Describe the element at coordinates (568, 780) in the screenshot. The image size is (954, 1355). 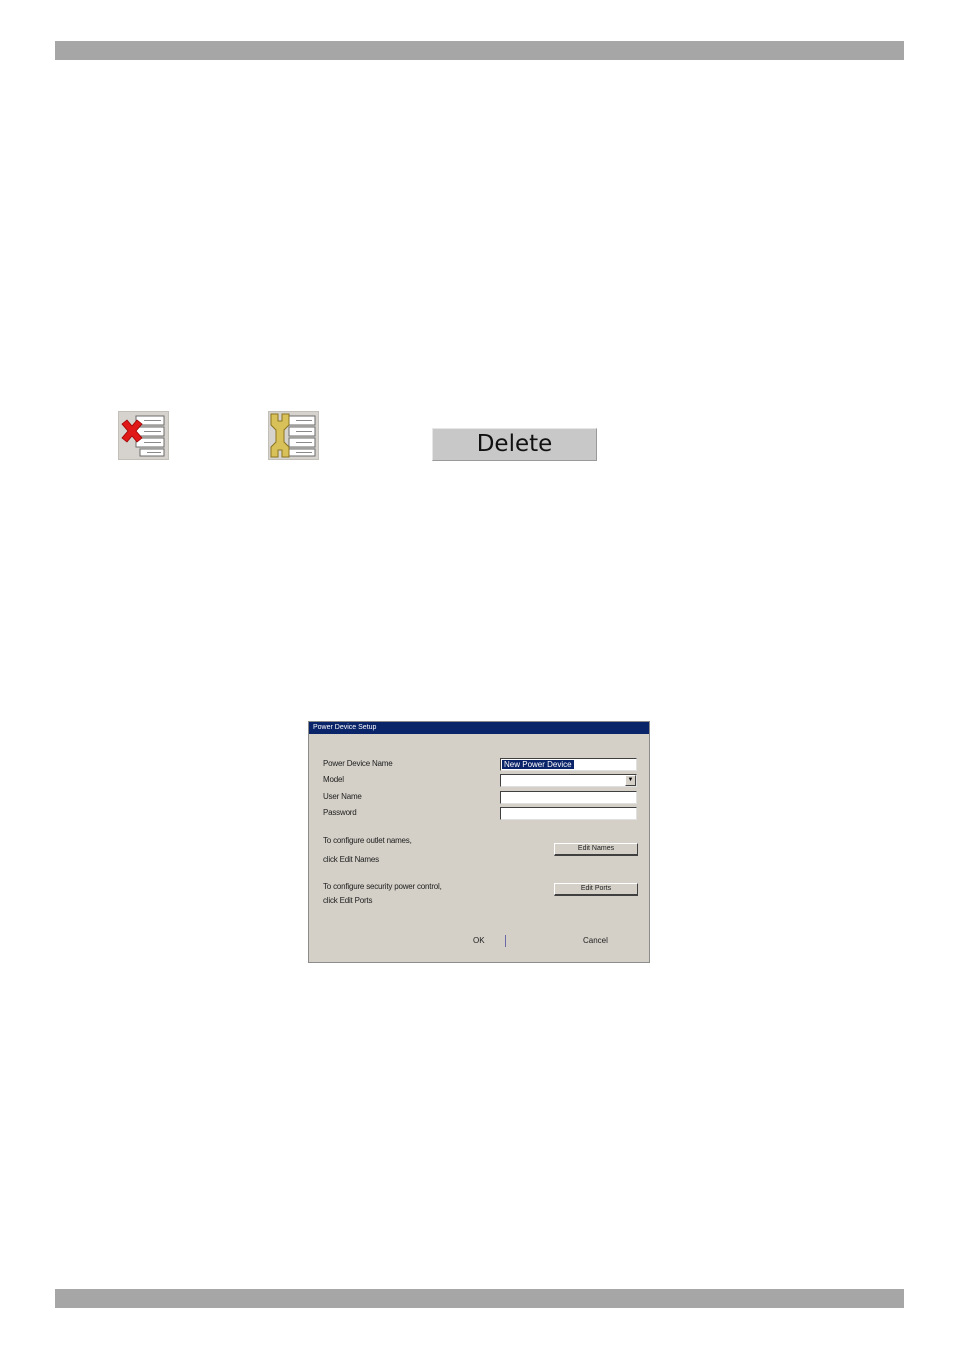
I see `model-select: ▼` at that location.